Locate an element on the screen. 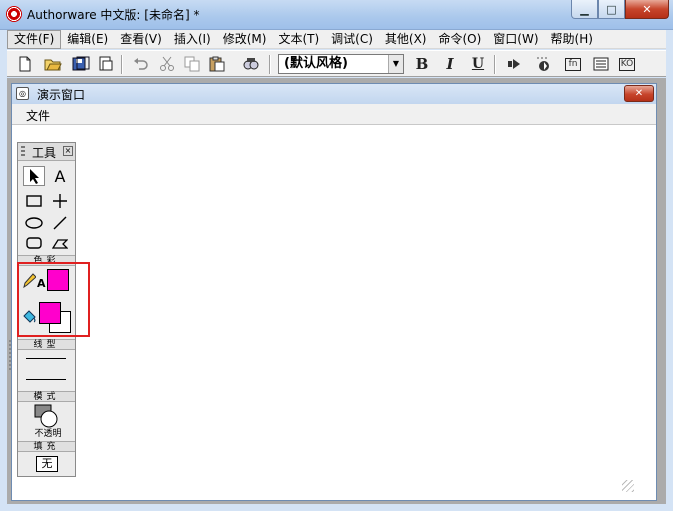 The width and height of the screenshot is (673, 511). presentation-close-button: ✕ is located at coordinates (639, 93).